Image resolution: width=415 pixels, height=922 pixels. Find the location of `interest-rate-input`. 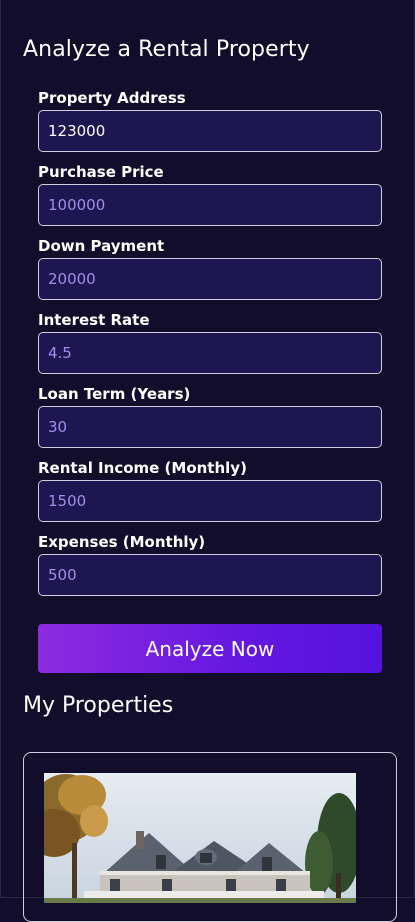

interest-rate-input is located at coordinates (210, 353).